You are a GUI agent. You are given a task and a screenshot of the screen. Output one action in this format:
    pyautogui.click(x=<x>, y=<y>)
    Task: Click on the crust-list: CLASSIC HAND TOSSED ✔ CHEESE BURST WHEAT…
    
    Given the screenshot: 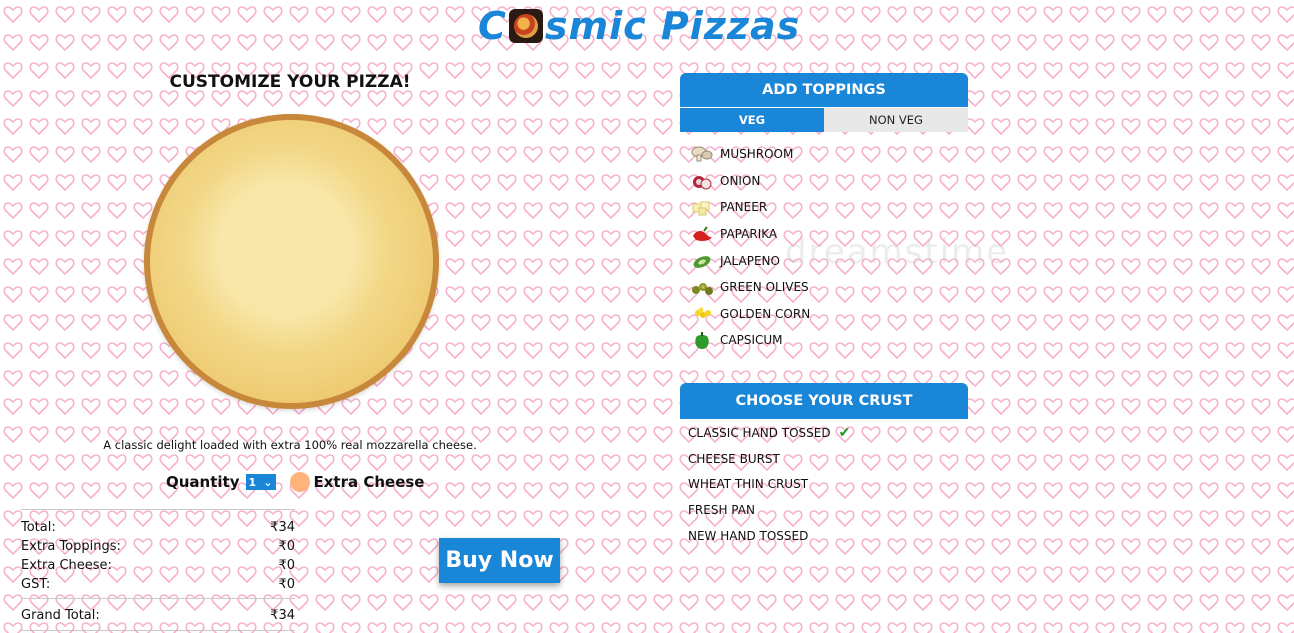 What is the action you would take?
    pyautogui.click(x=769, y=484)
    